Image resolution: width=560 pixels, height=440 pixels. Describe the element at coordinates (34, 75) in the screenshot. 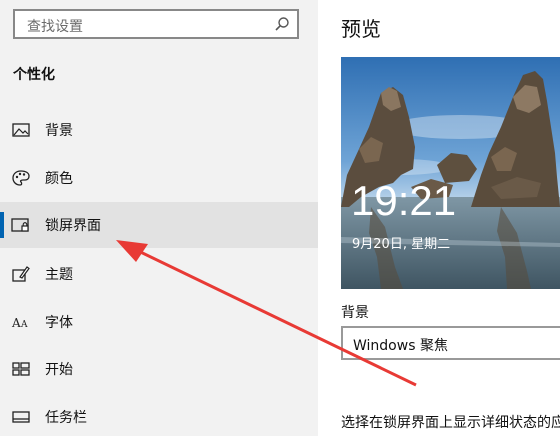

I see `section-title: 个性化` at that location.